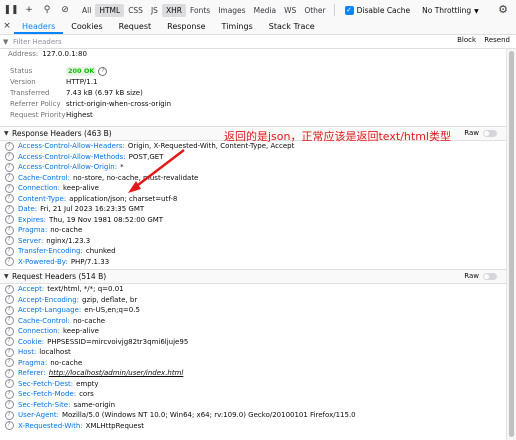 The height and width of the screenshot is (440, 516). I want to click on summary-value: HTTP/1.1, so click(82, 82).